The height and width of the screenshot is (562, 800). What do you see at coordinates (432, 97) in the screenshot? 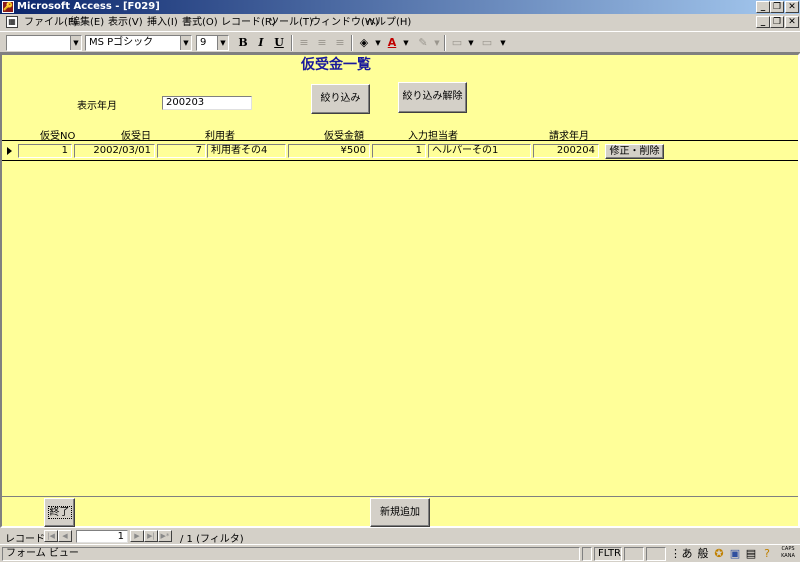
I see `clear-filter-button: 絞り込み解除` at bounding box center [432, 97].